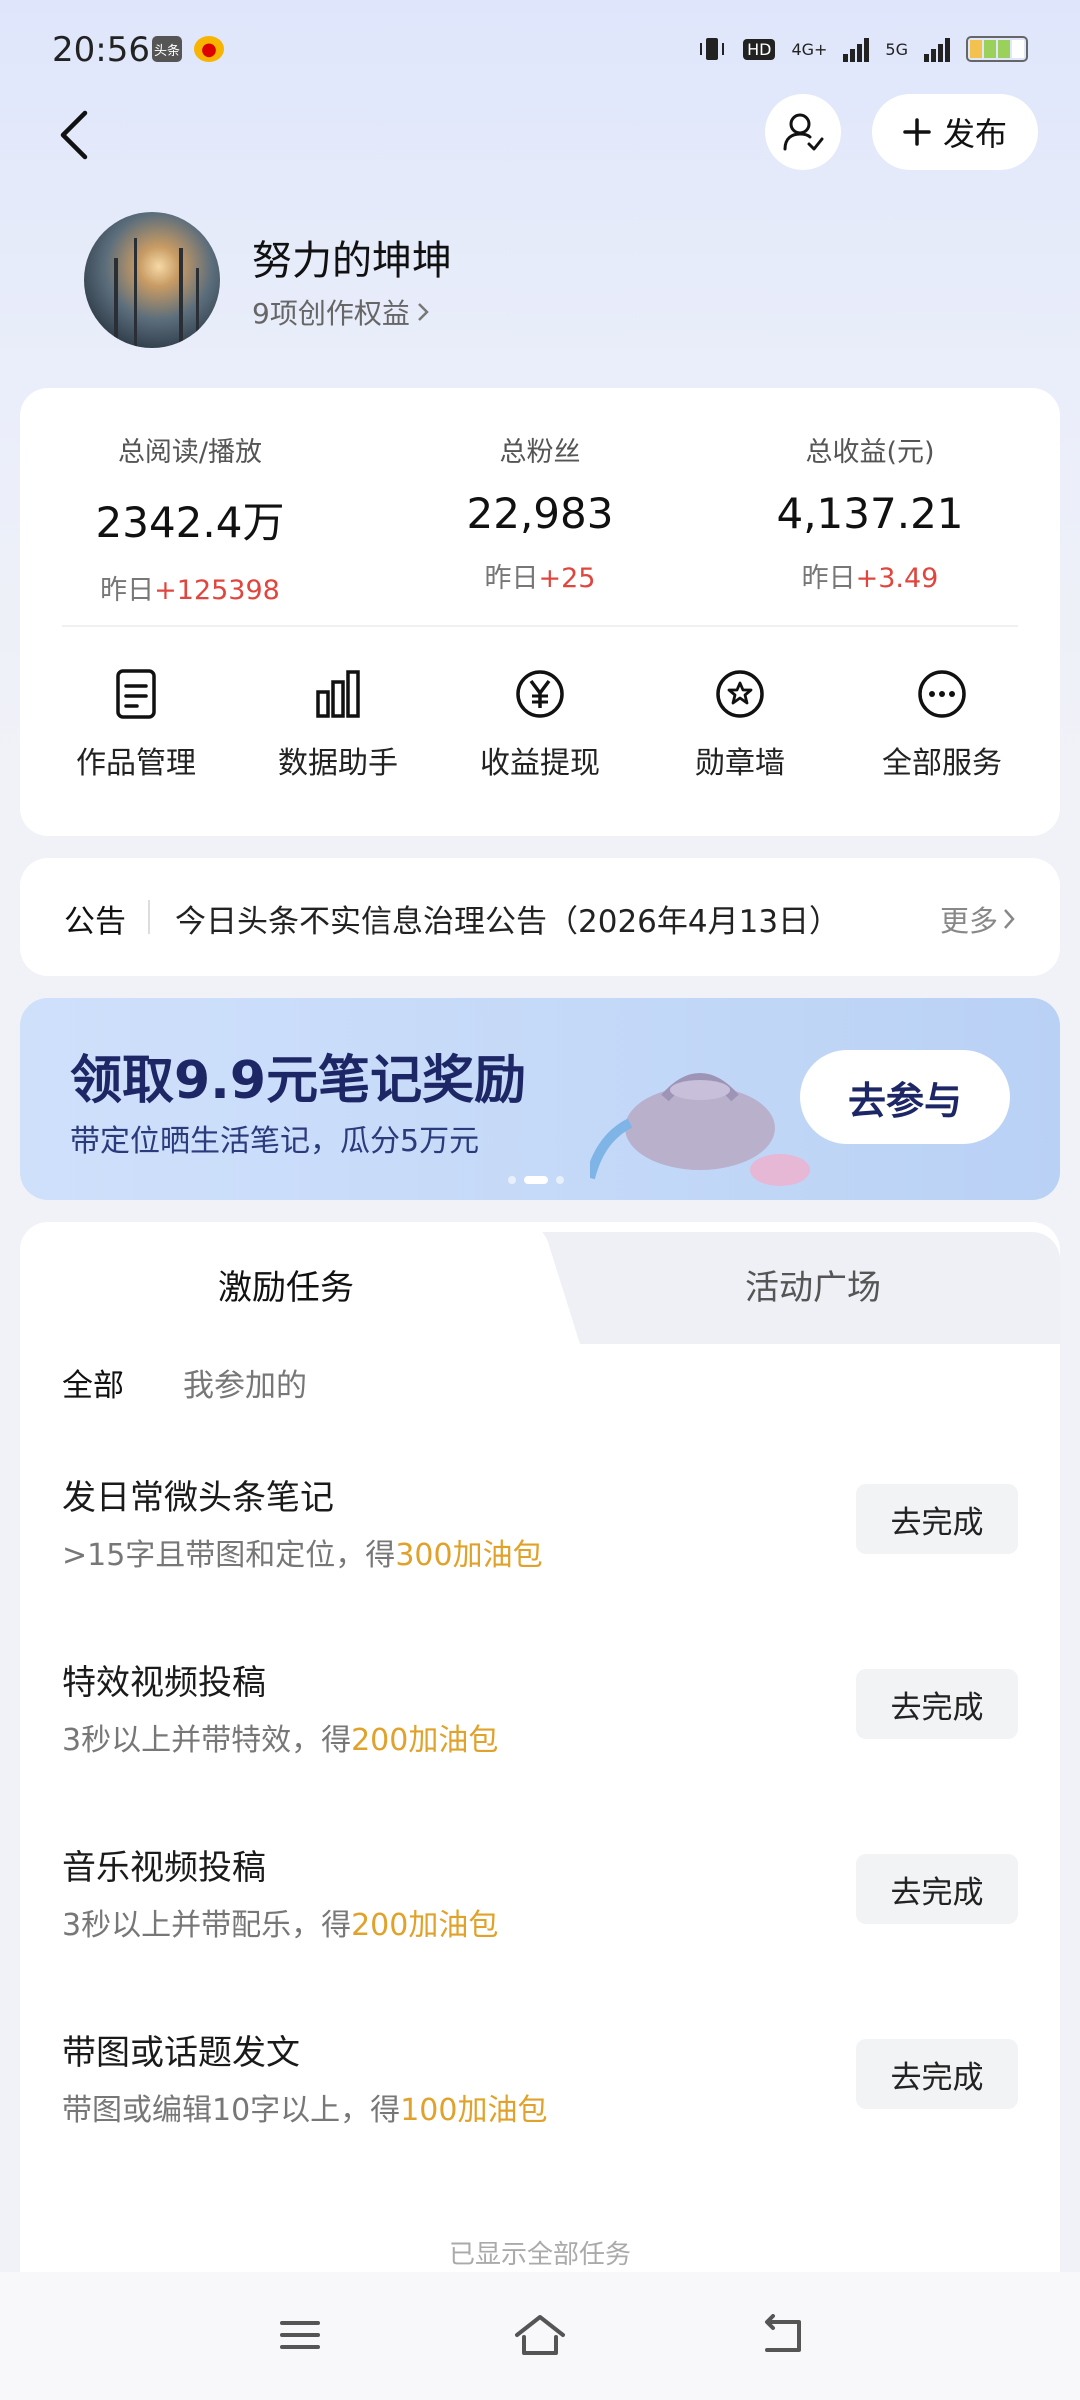 The height and width of the screenshot is (2400, 1080). I want to click on status-indicators: HD 4G+ 5G, so click(862, 49).